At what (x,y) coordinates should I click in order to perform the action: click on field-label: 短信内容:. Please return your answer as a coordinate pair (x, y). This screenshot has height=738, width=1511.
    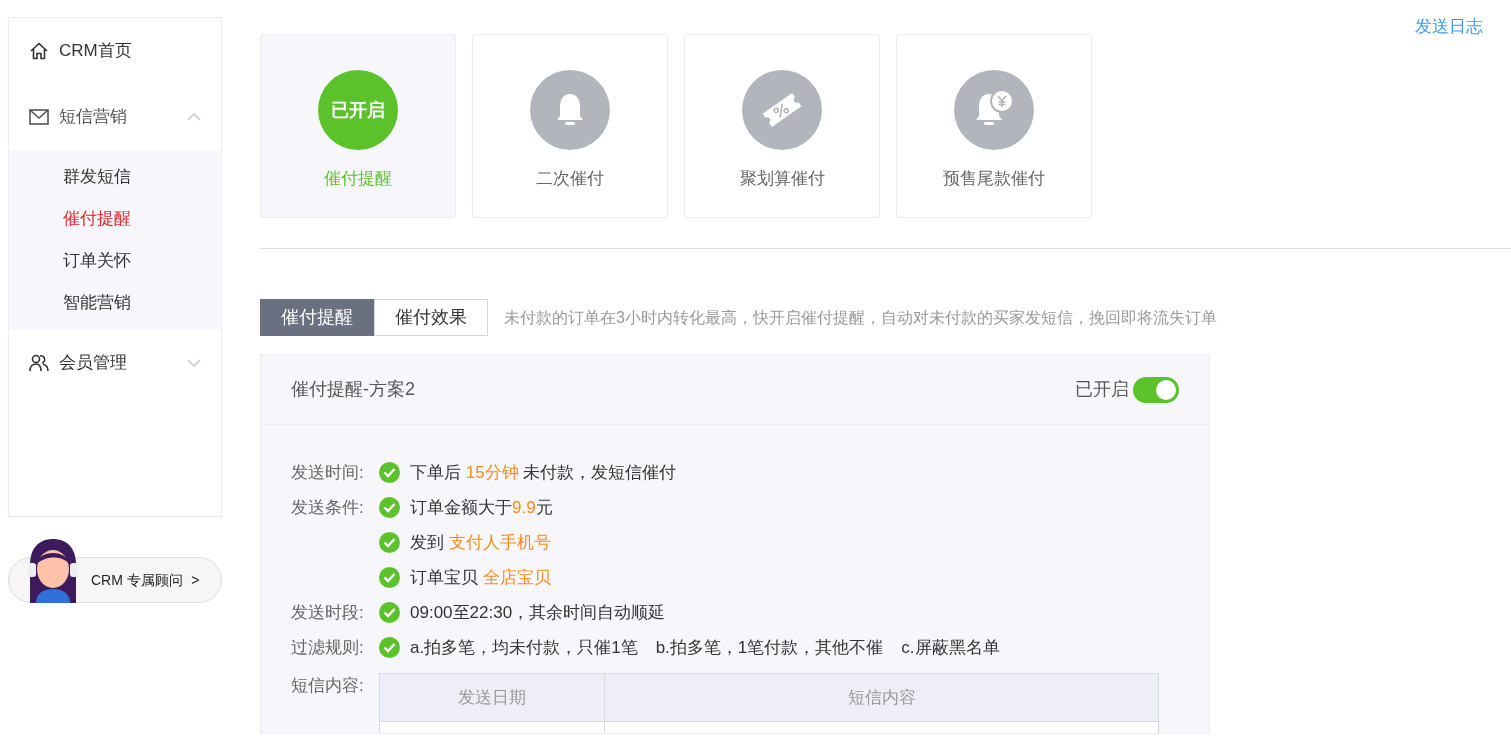
    Looking at the image, I should click on (328, 686).